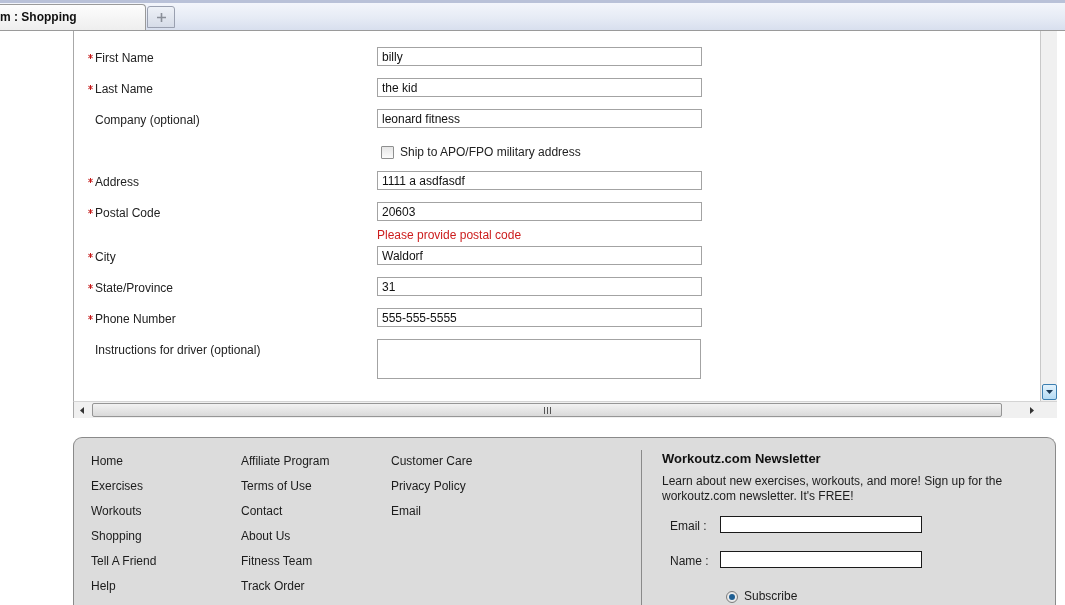 The height and width of the screenshot is (605, 1065). What do you see at coordinates (833, 489) in the screenshot?
I see `newsletter-description: Learn about new exercises, workouts, and more! Sign up for the workoutz.com newsletter. It's FREE!` at bounding box center [833, 489].